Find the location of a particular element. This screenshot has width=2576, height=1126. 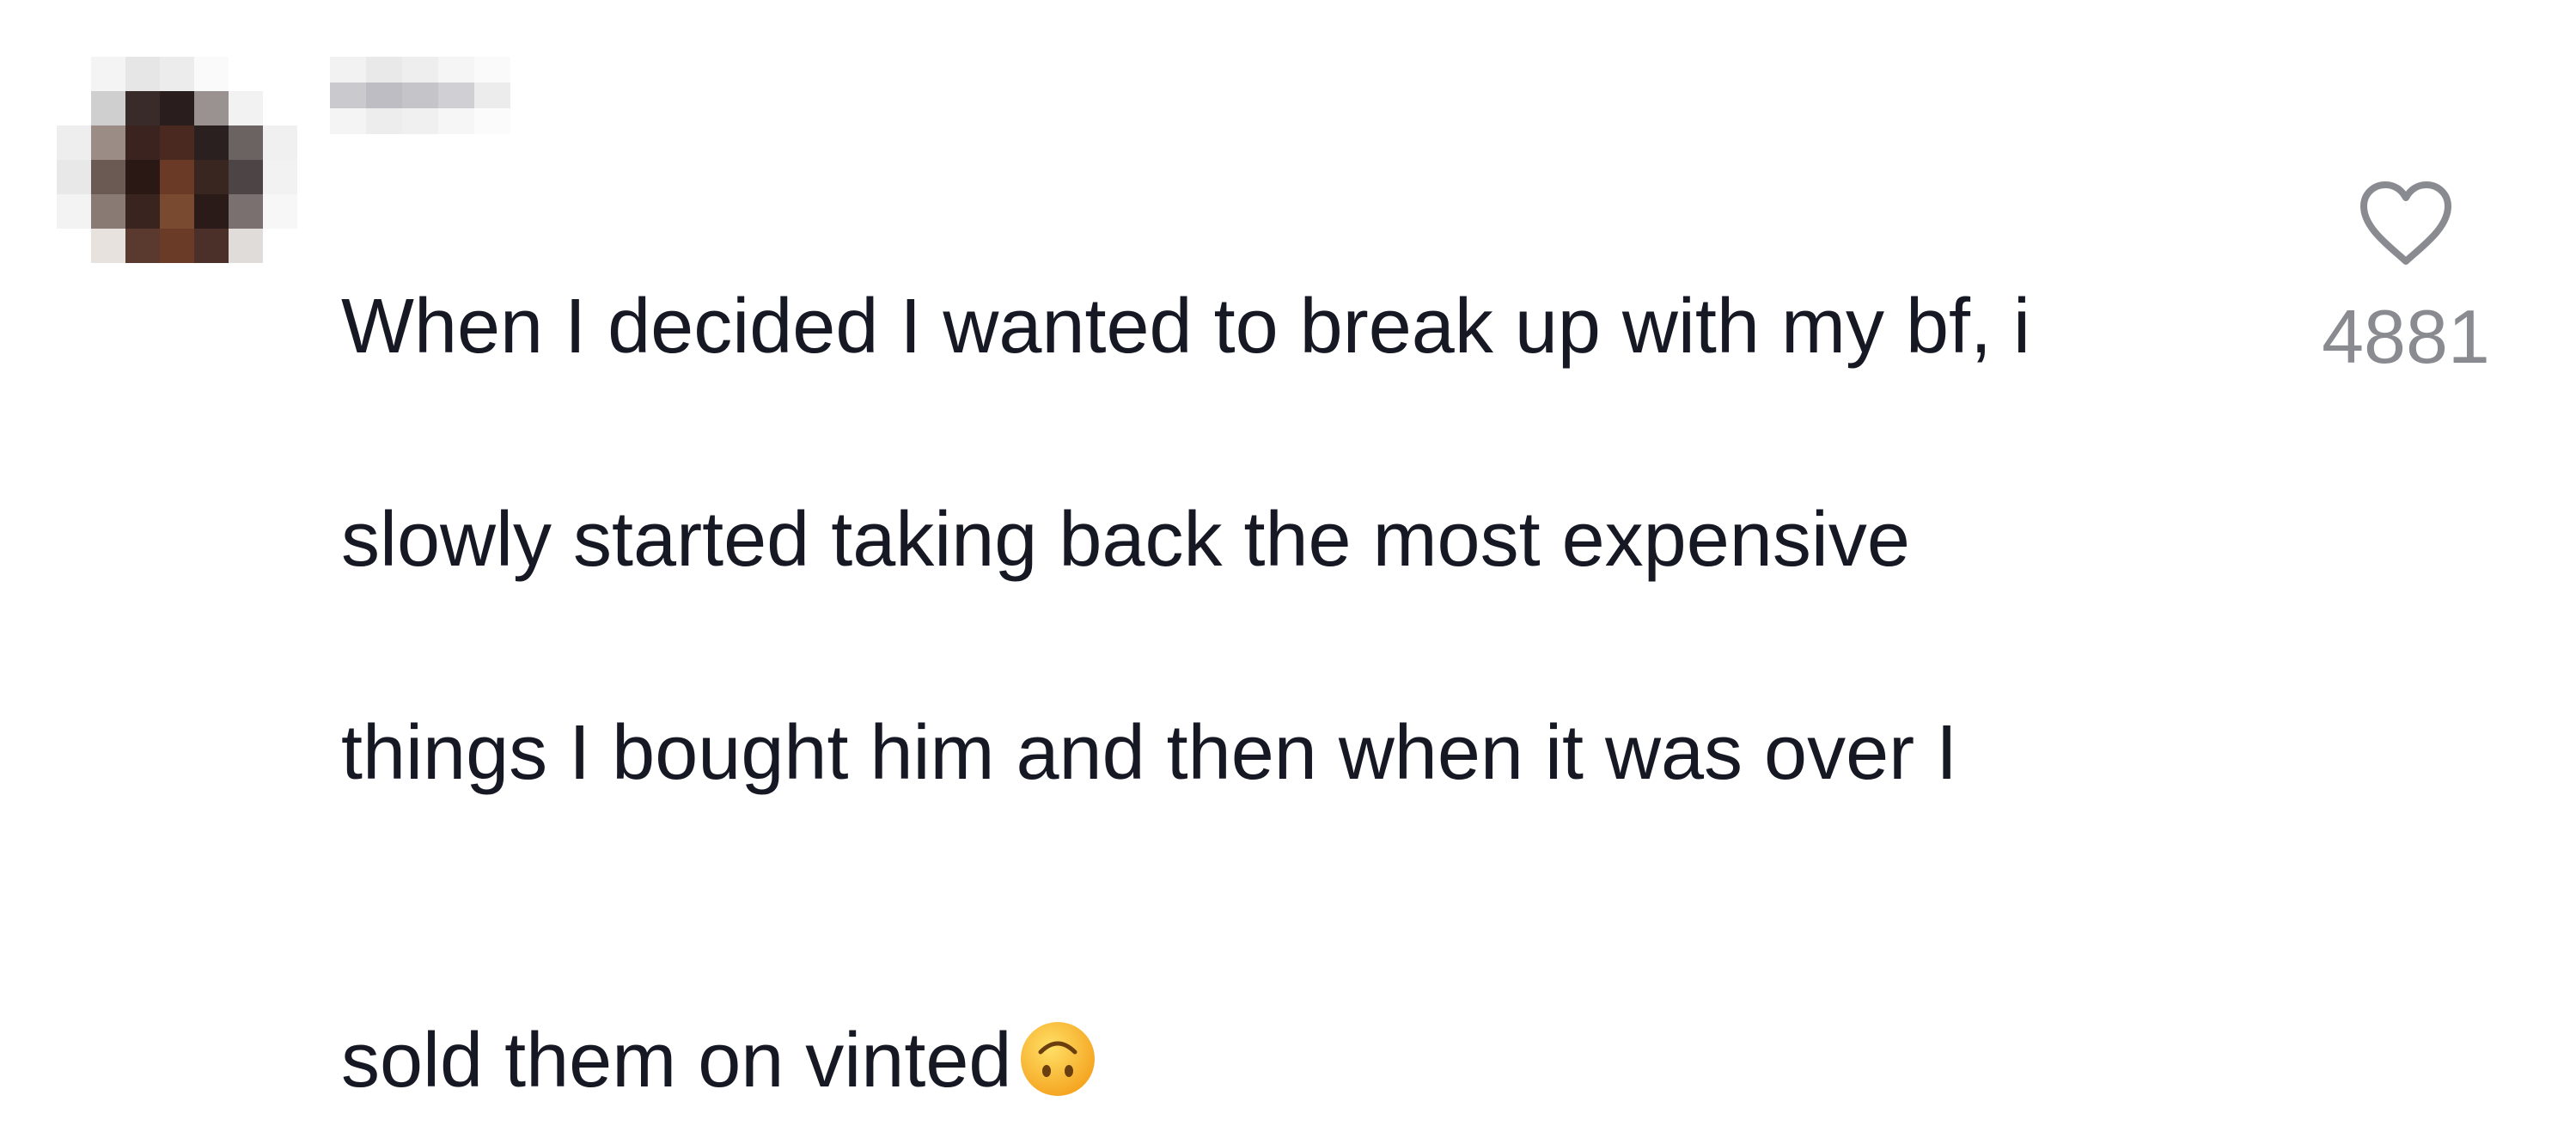

username-redacted is located at coordinates (420, 100).